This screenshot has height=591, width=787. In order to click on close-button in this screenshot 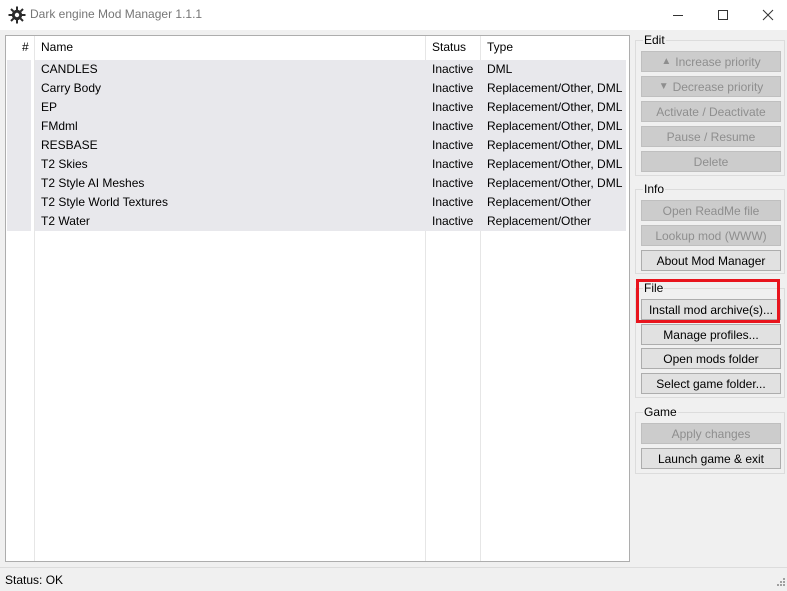, I will do `click(766, 15)`.